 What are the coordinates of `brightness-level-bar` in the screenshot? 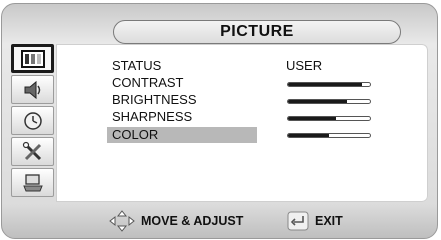 It's located at (329, 101).